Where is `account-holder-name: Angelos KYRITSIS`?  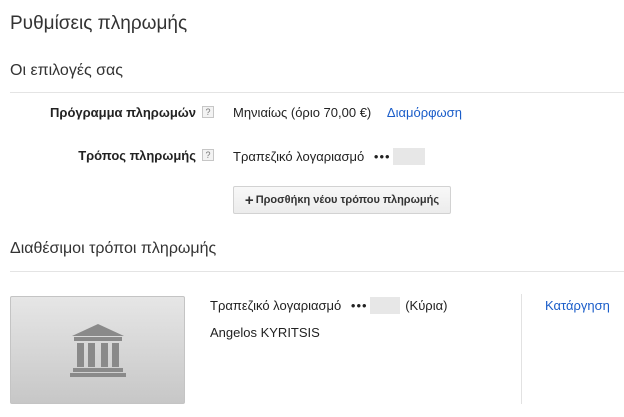
account-holder-name: Angelos KYRITSIS is located at coordinates (265, 332).